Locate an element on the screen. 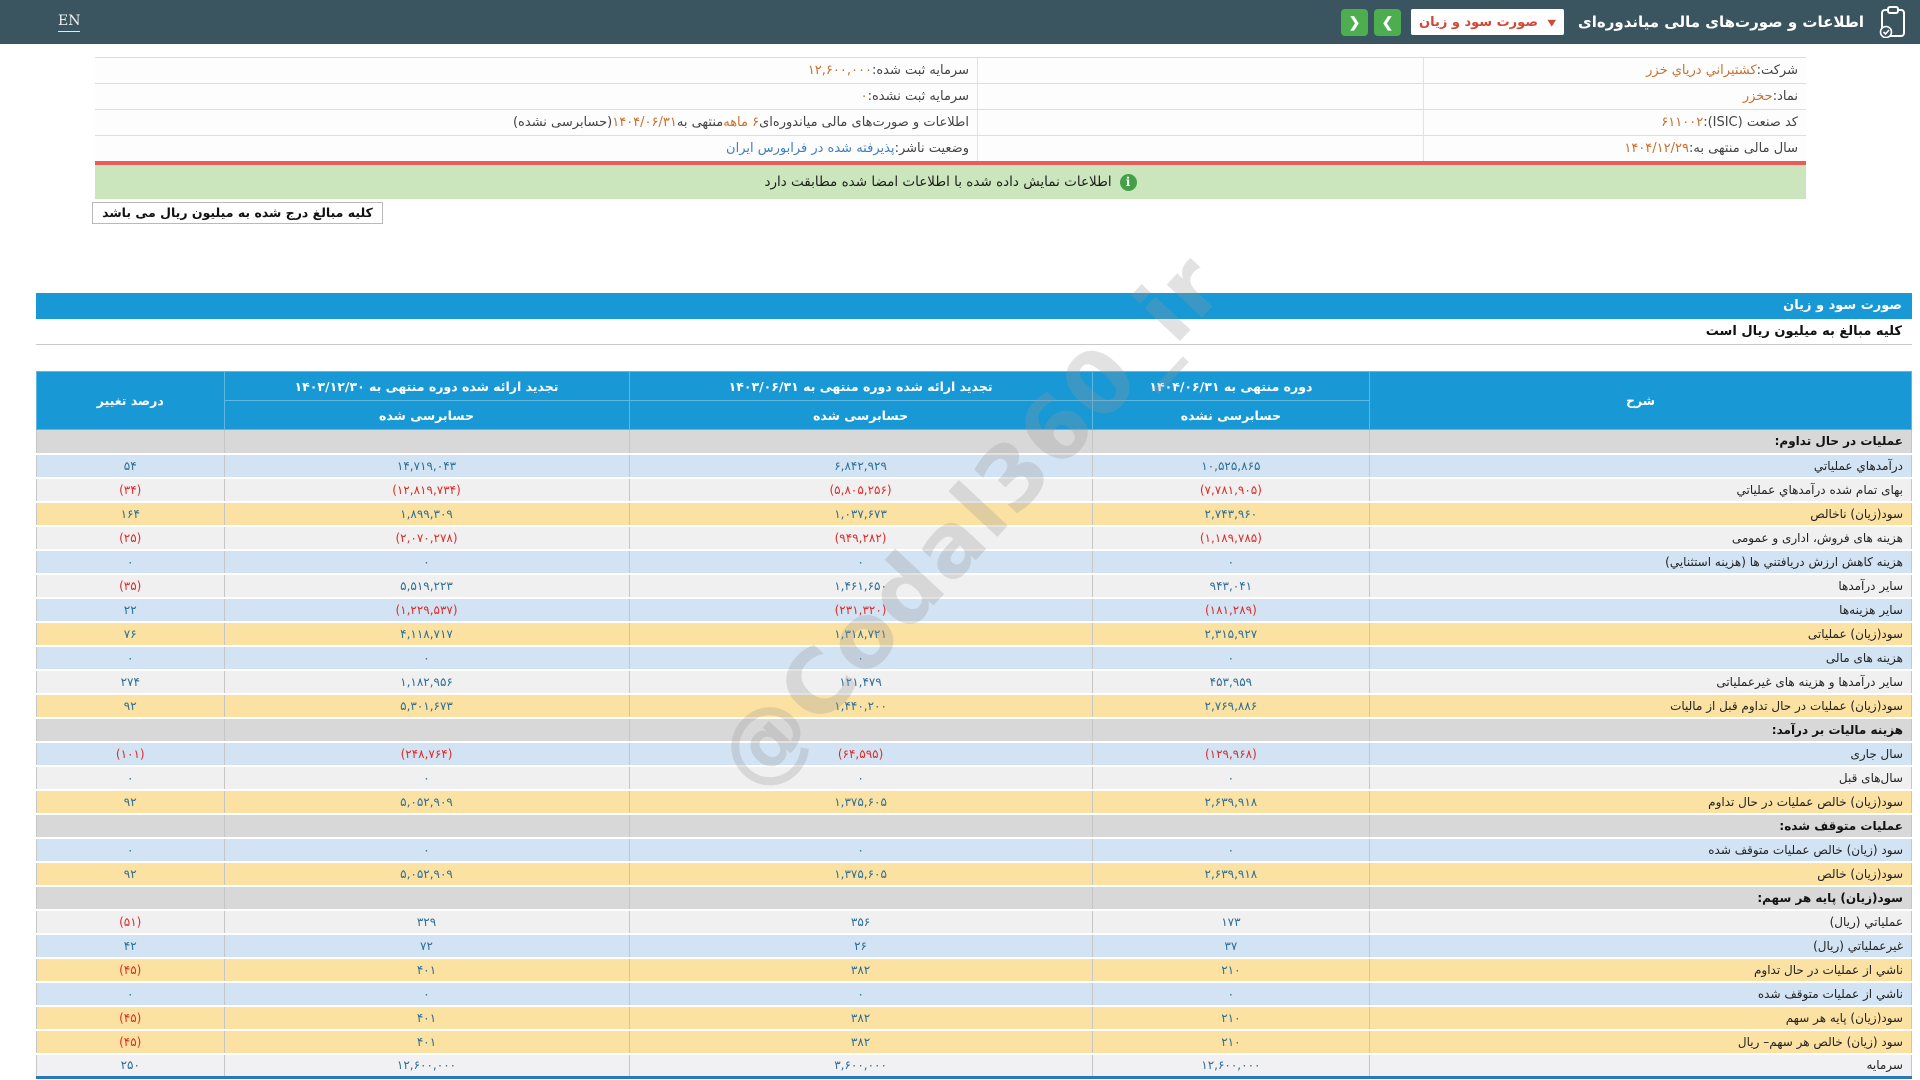  statement-dropdown: ▼ صورت سود و زیان is located at coordinates (1488, 22).